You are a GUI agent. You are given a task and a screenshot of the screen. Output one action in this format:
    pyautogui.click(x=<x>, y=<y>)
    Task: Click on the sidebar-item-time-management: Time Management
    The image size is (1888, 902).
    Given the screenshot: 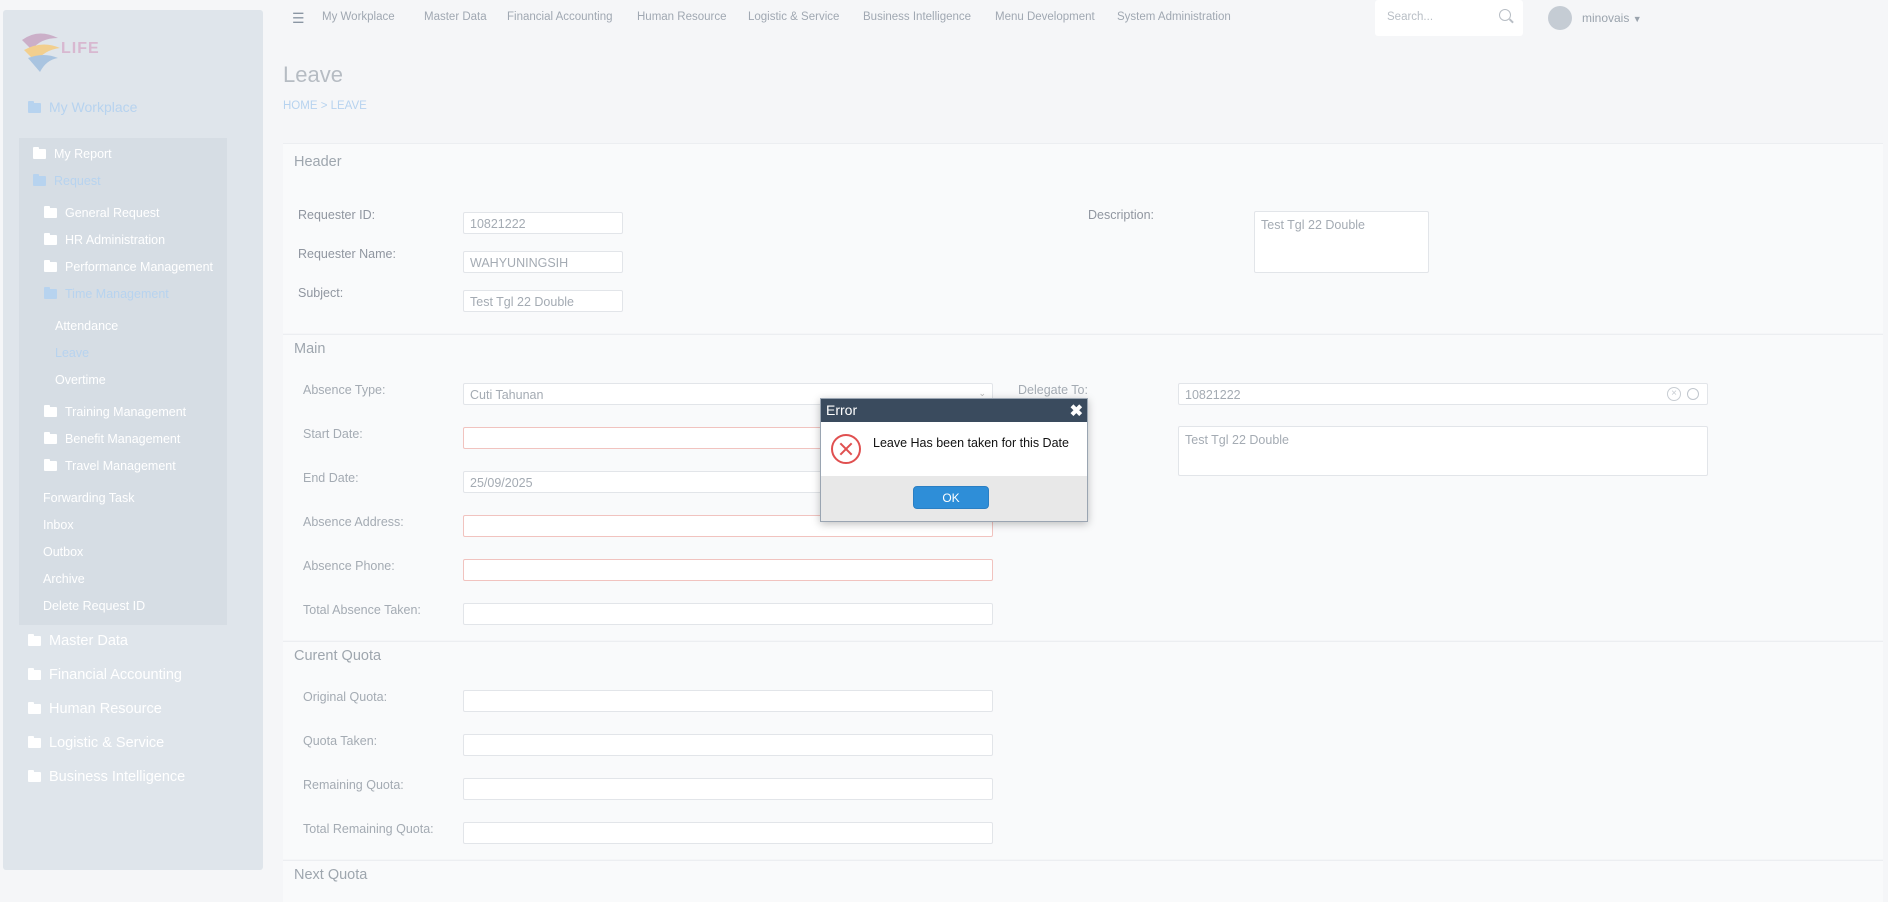 What is the action you would take?
    pyautogui.click(x=106, y=294)
    